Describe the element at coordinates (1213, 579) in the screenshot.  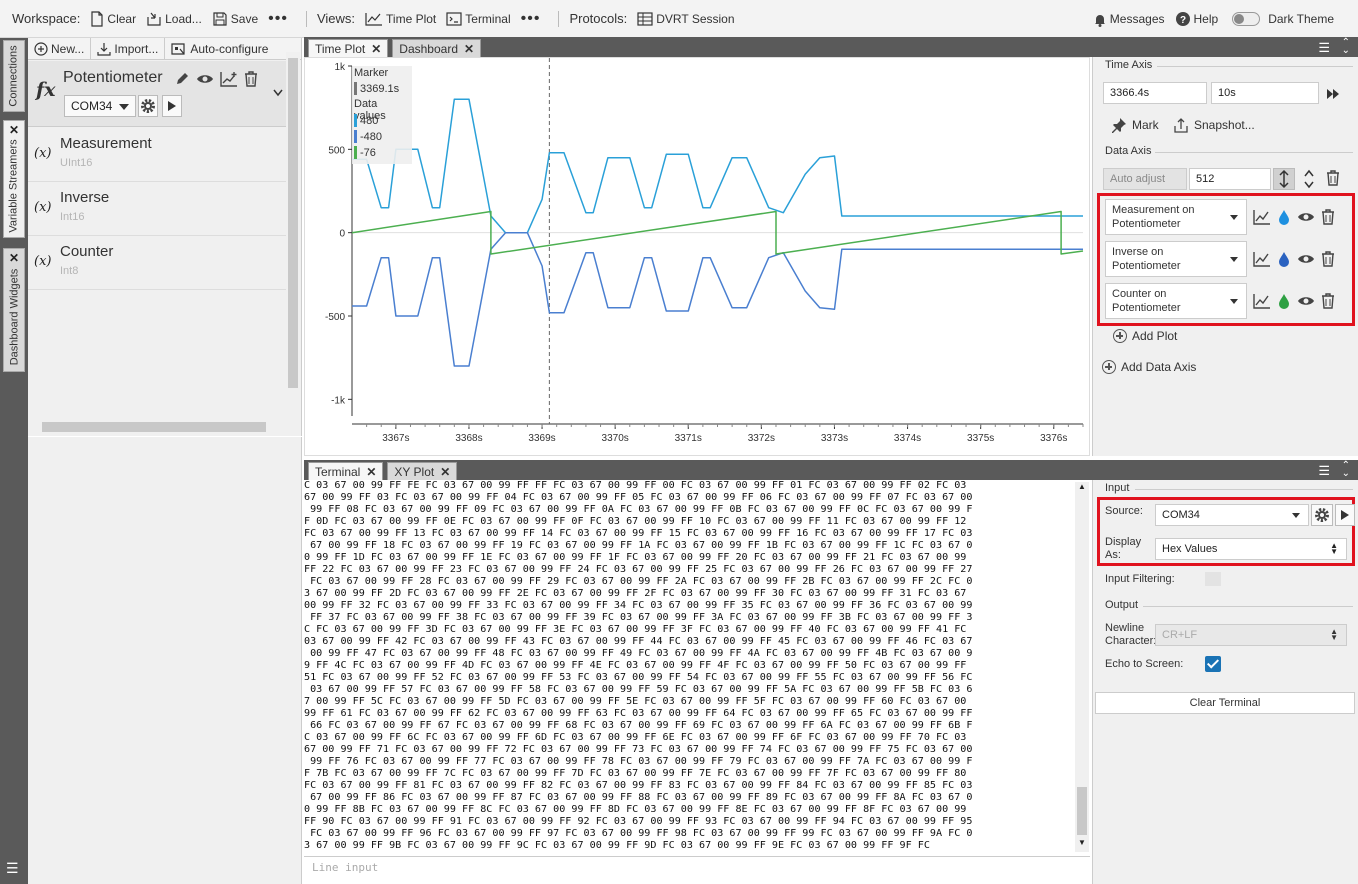
I see `input-filtering-checkbox` at that location.